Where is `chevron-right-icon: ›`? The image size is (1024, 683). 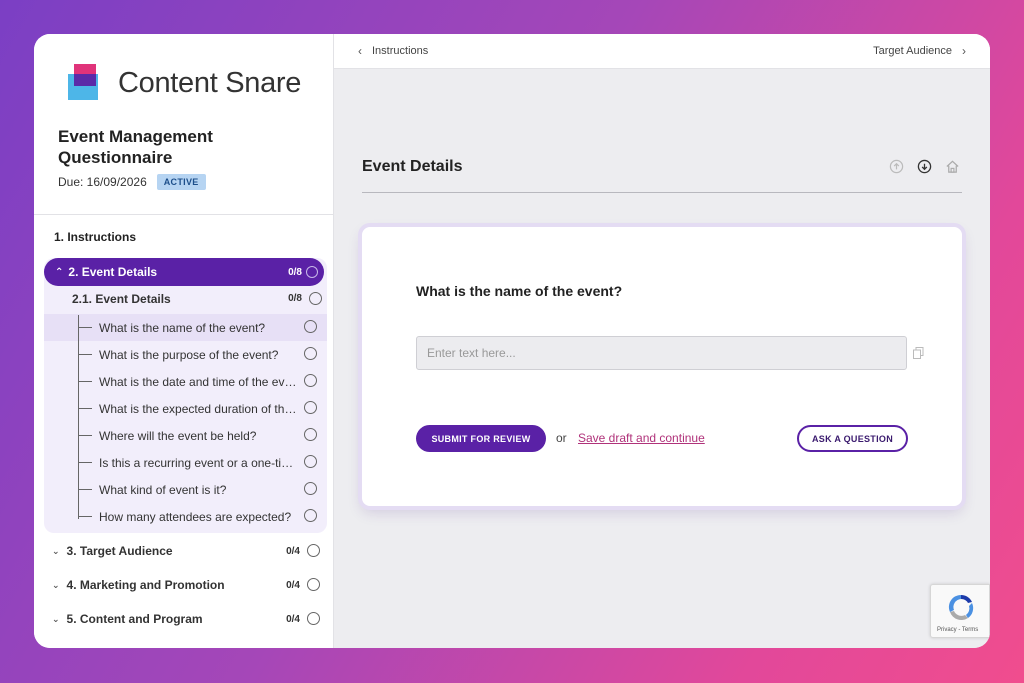 chevron-right-icon: › is located at coordinates (964, 51).